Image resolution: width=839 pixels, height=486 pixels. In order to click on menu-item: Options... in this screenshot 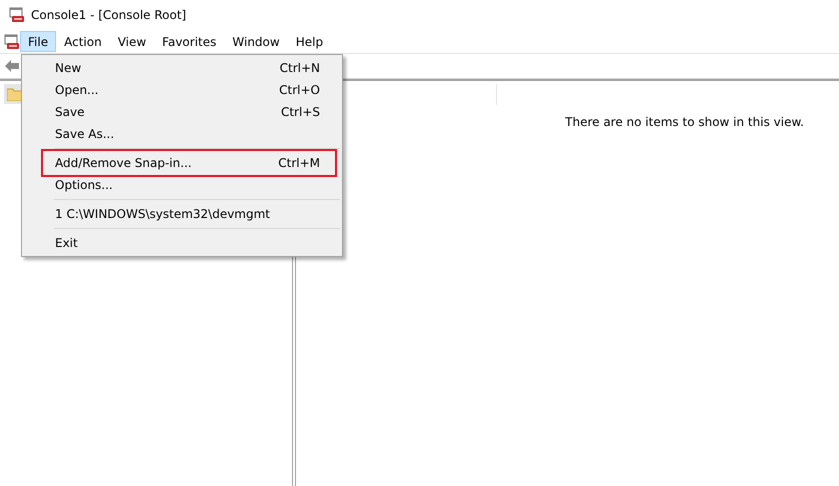, I will do `click(178, 185)`.